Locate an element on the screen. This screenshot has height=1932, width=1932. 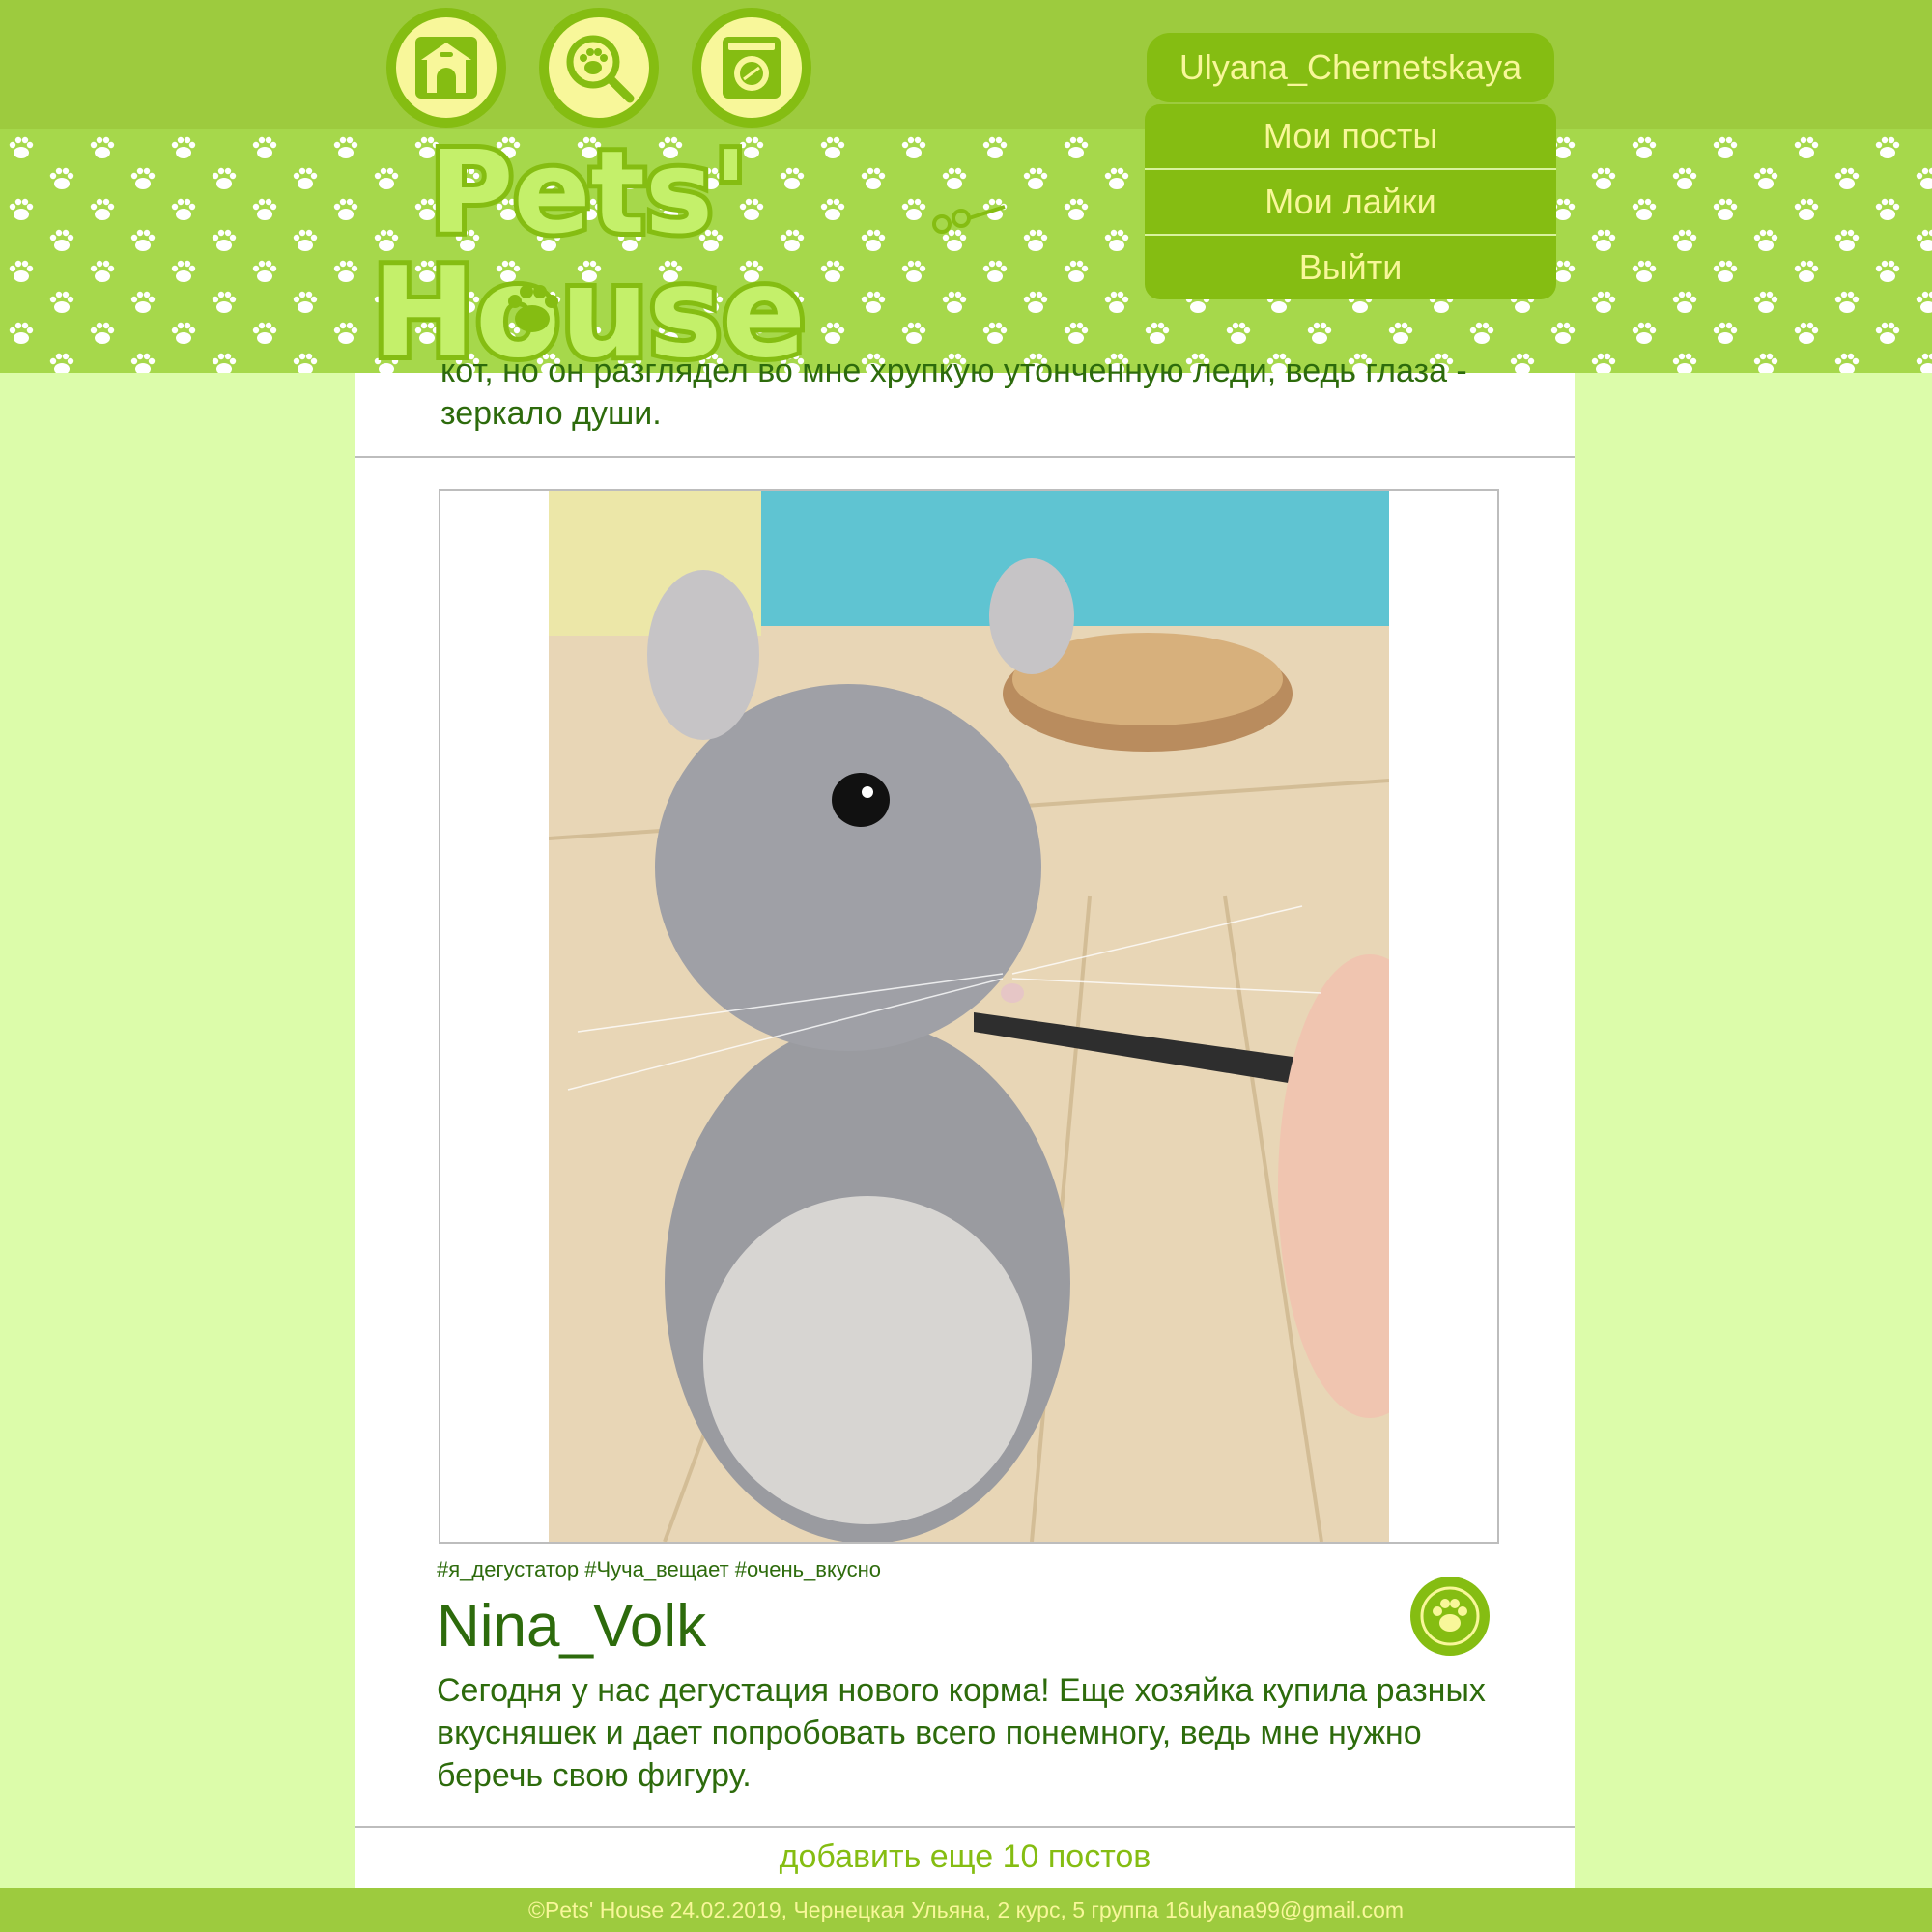
menu-item-logout: Выйти is located at coordinates (1350, 267).